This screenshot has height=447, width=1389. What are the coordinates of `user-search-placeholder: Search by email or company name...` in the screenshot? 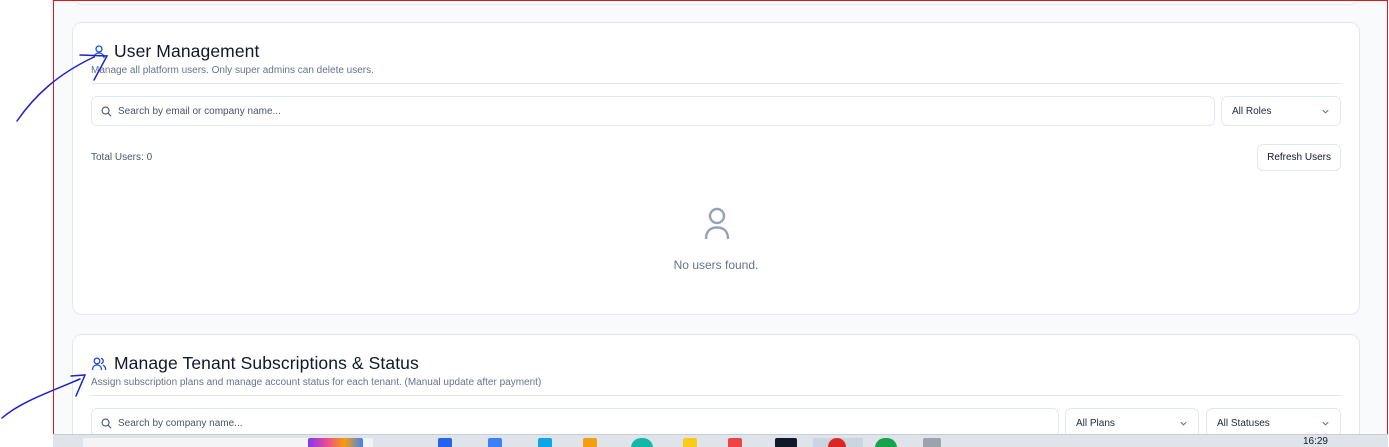 It's located at (199, 111).